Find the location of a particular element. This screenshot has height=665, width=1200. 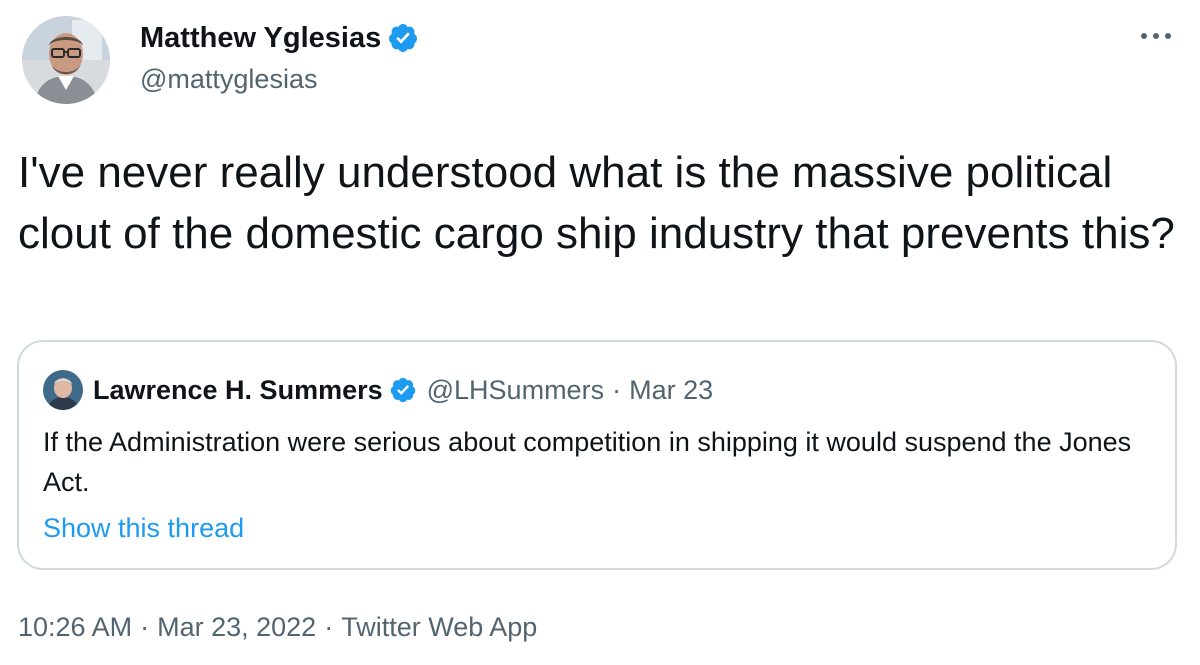

tweet-metadata: 10:26 AM · Mar 23, 2022 · Twitter Web App is located at coordinates (277, 627).